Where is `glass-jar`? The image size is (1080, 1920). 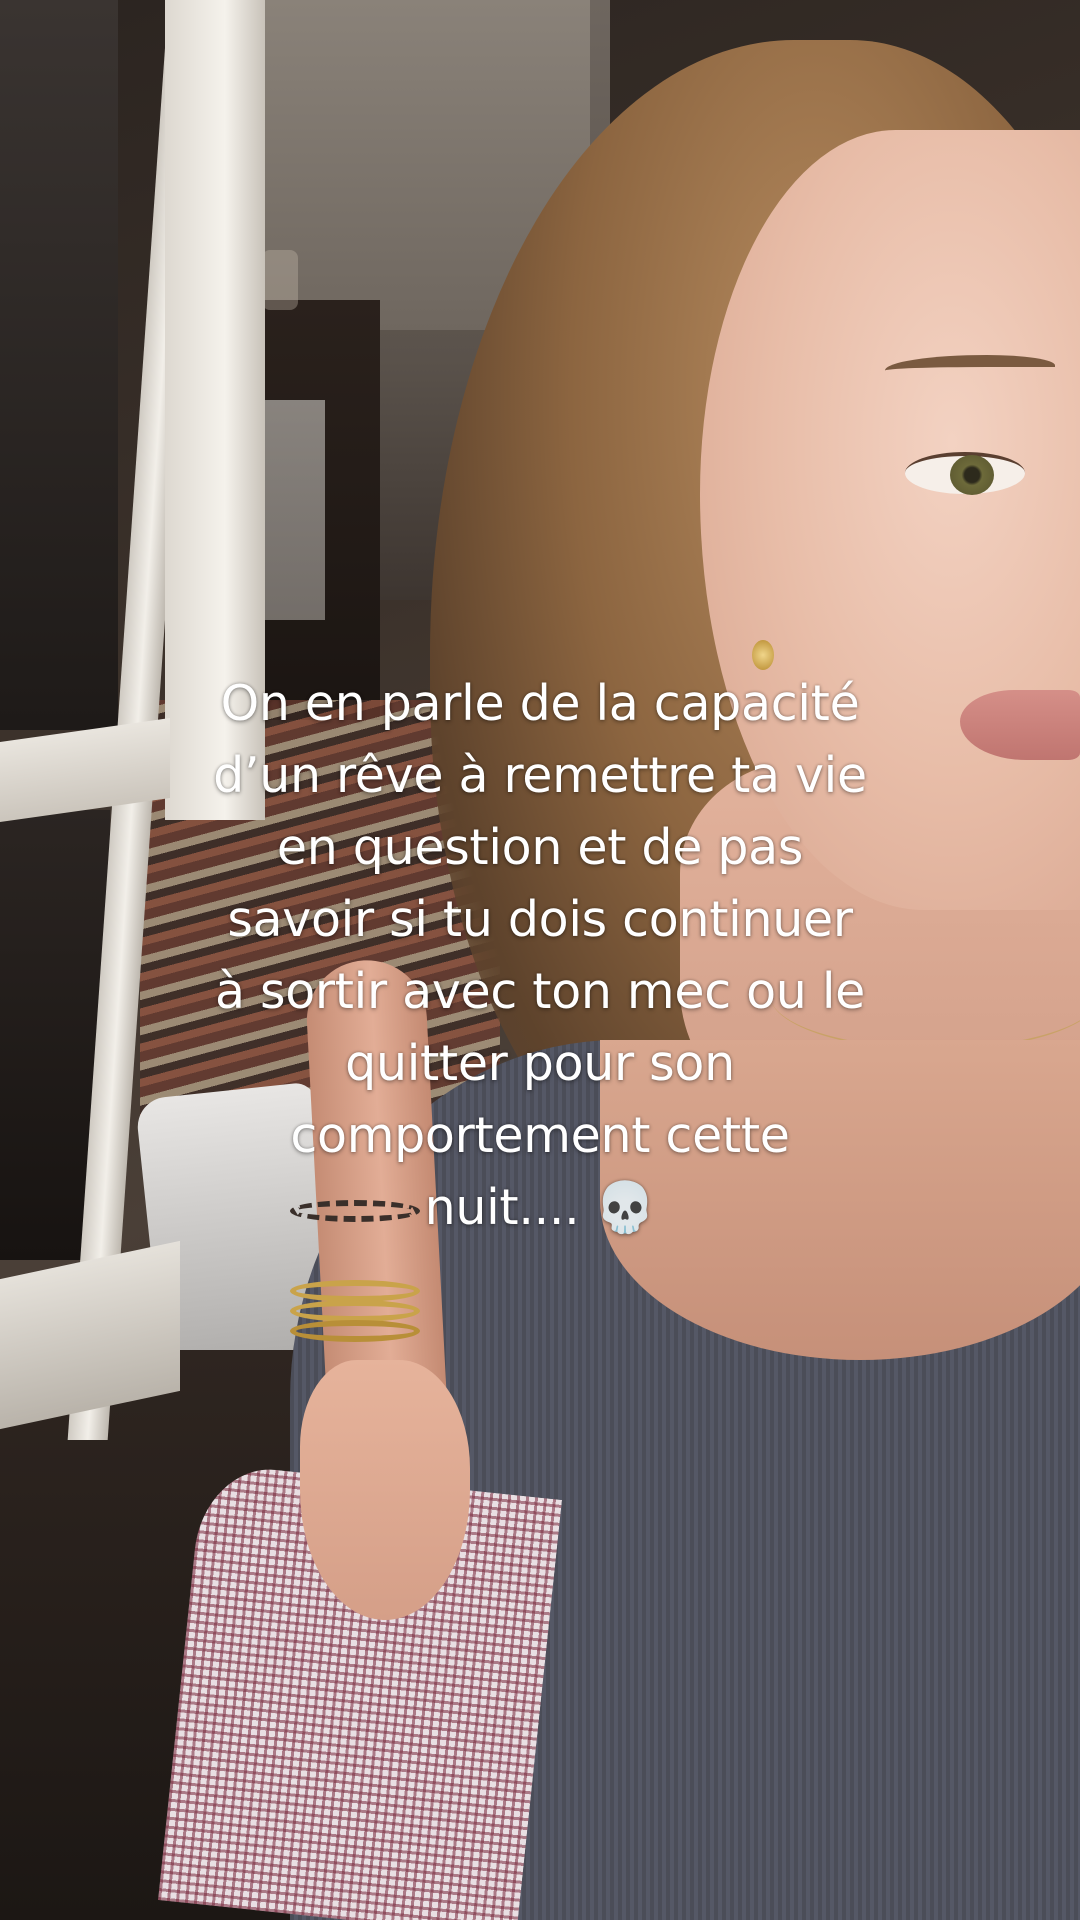
glass-jar is located at coordinates (280, 280).